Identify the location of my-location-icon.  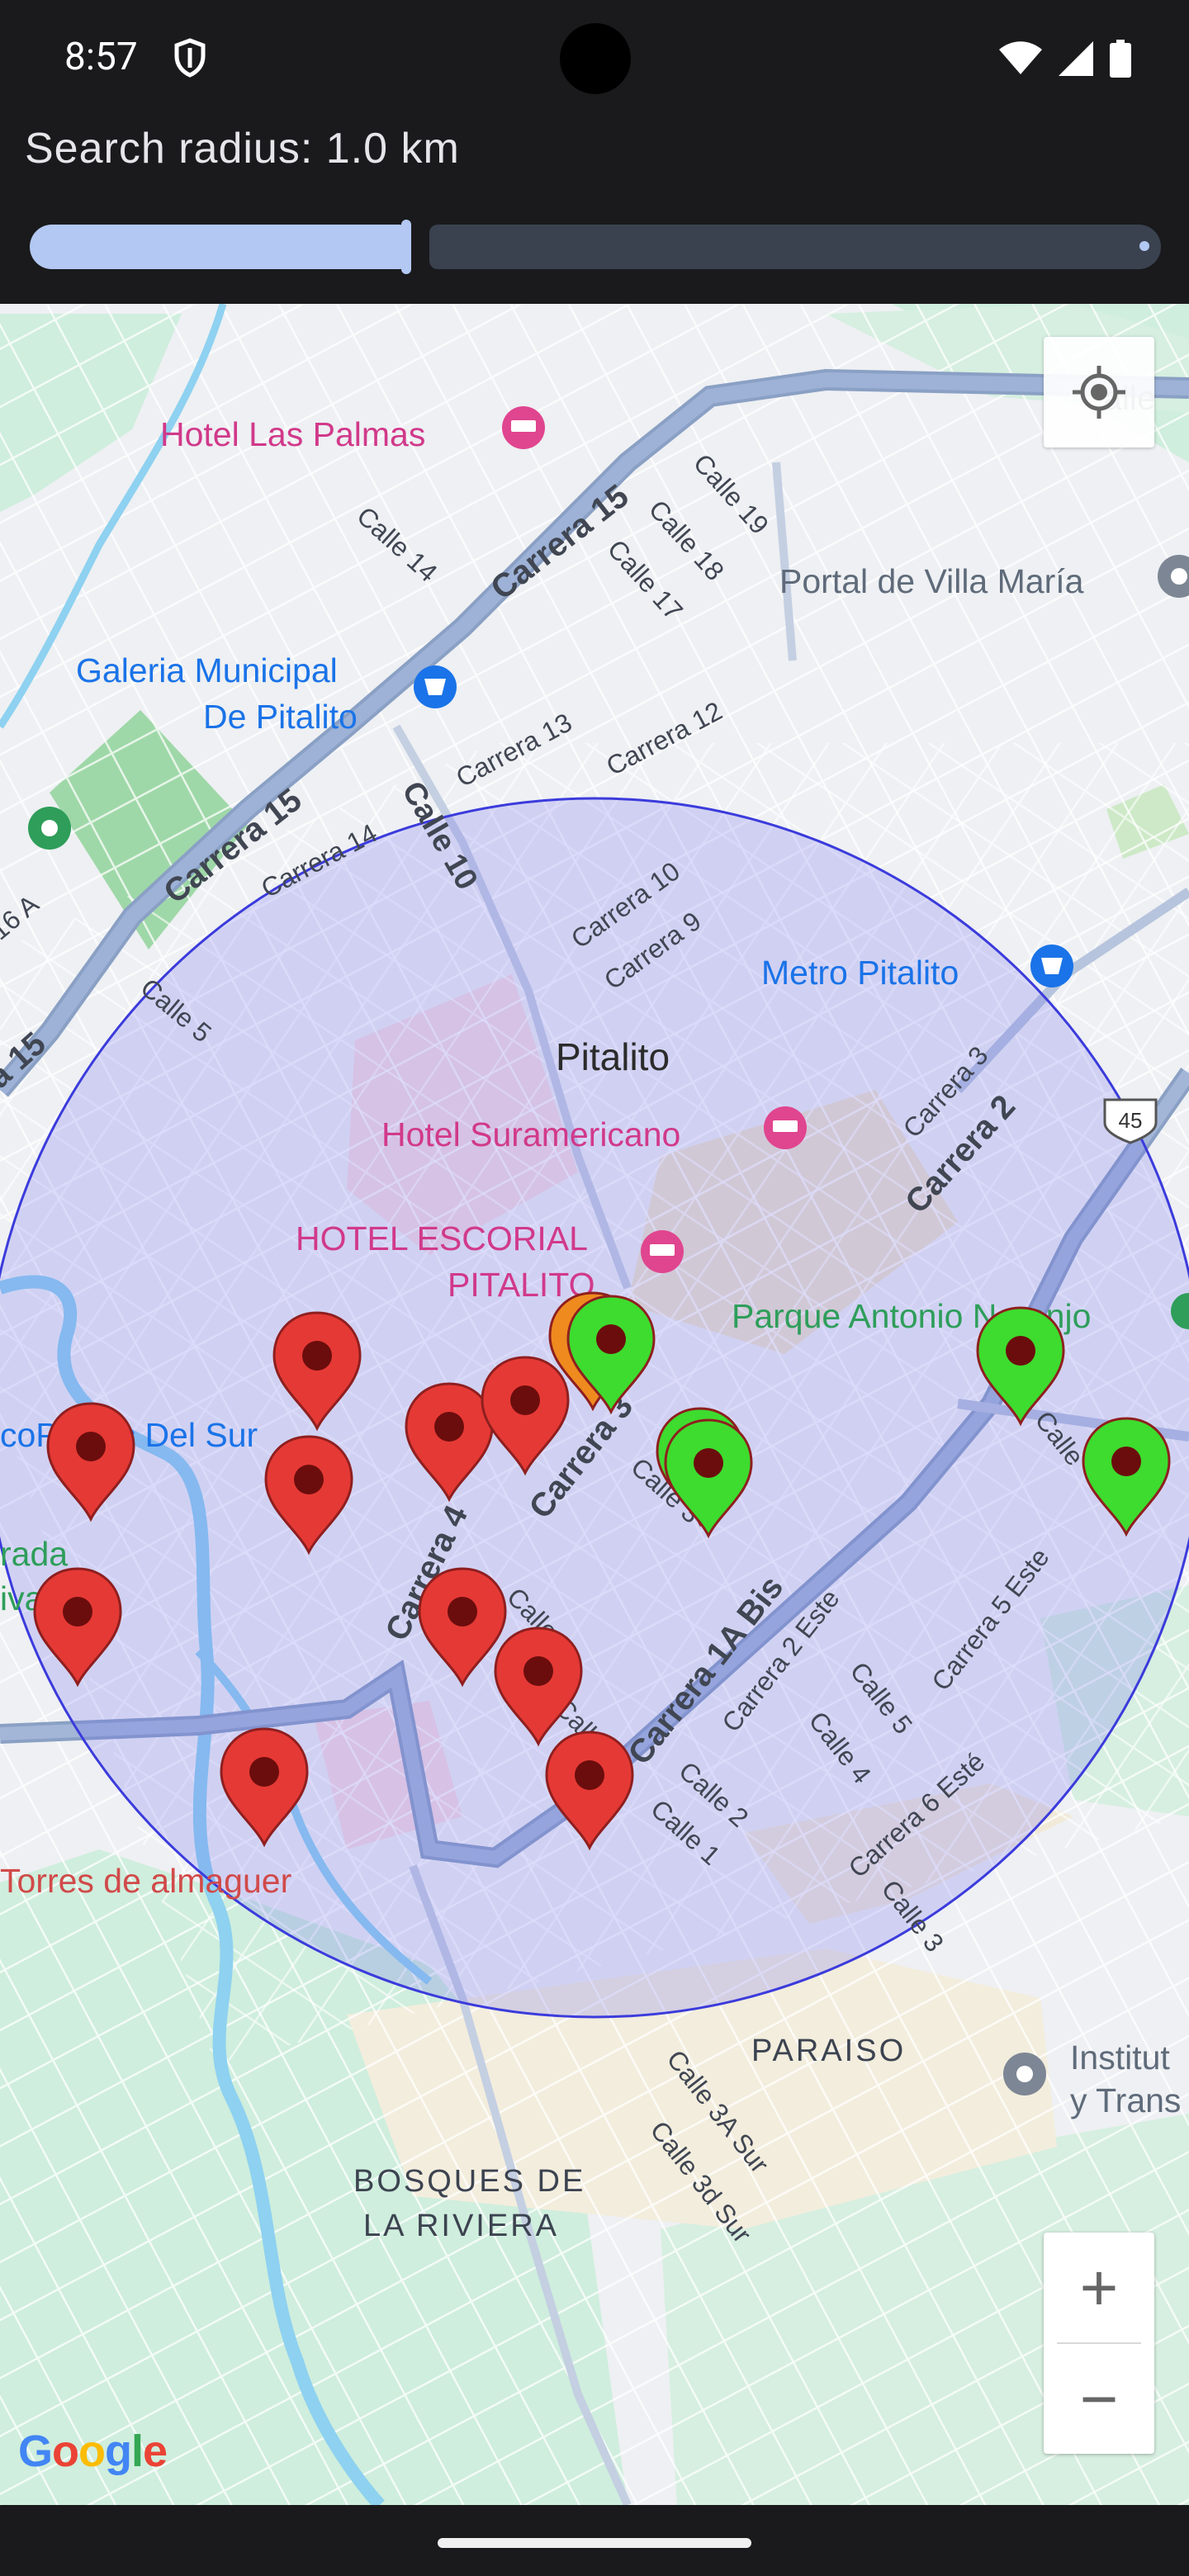
(1099, 392).